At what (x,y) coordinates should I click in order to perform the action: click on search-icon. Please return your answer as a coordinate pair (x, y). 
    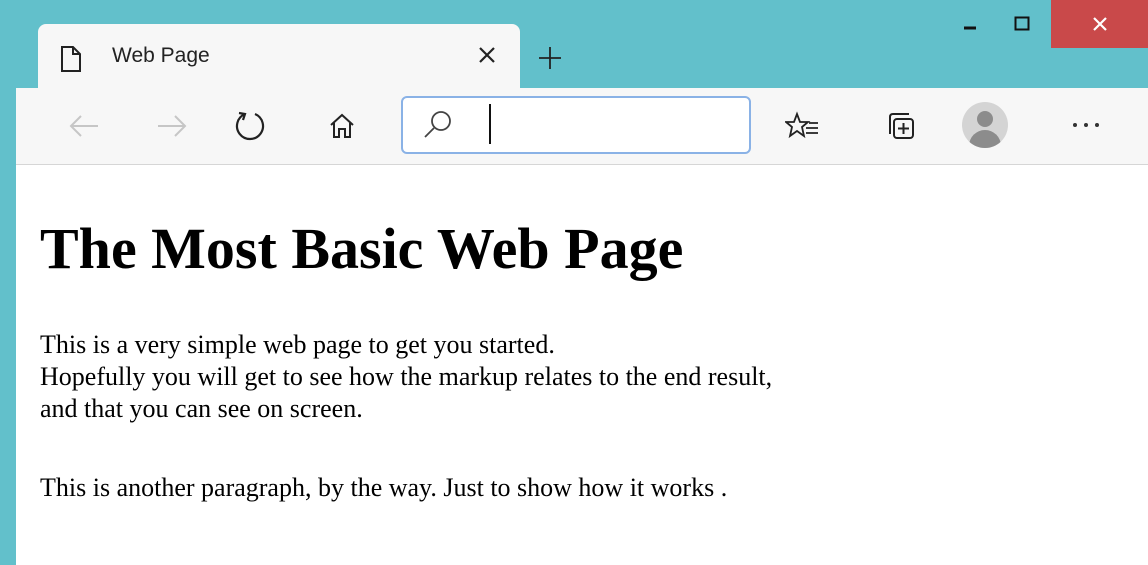
    Looking at the image, I should click on (438, 126).